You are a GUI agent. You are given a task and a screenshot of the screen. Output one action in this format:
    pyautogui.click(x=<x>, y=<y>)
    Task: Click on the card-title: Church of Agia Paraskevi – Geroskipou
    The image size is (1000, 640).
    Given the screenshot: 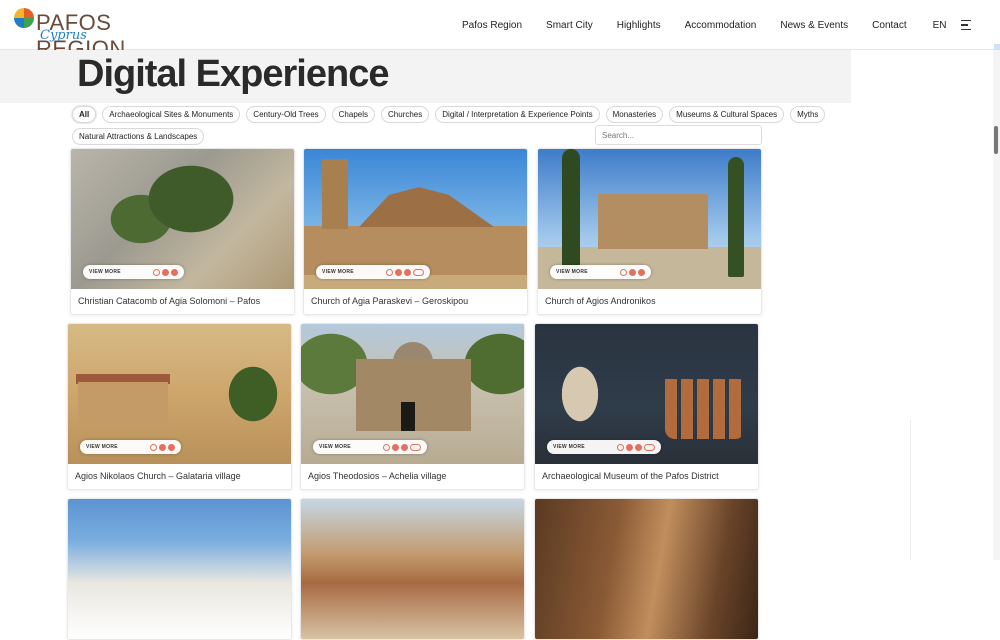 What is the action you would take?
    pyautogui.click(x=415, y=301)
    